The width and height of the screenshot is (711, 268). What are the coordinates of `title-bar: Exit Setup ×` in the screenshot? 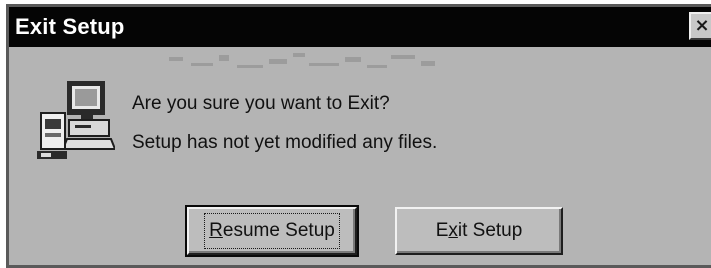 It's located at (360, 27).